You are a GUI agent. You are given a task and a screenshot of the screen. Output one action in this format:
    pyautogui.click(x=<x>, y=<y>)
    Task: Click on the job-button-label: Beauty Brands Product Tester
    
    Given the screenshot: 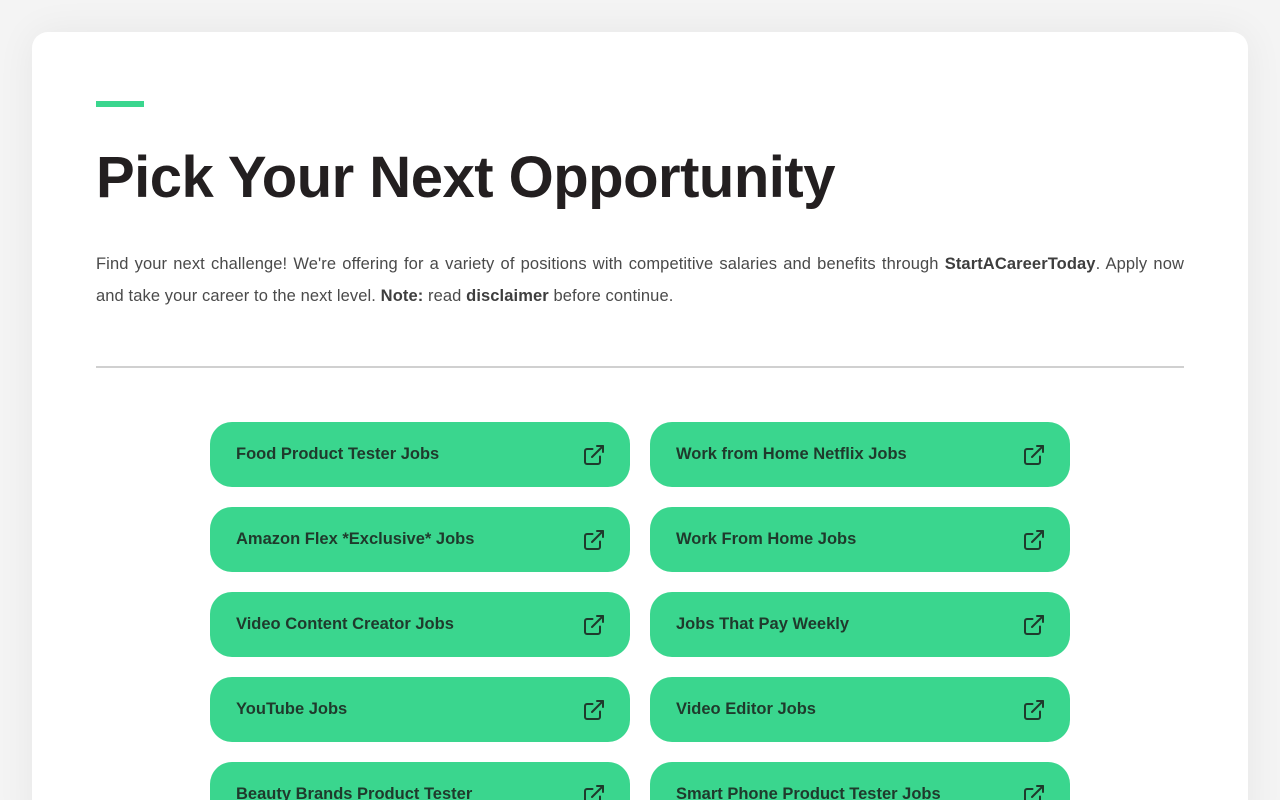 What is the action you would take?
    pyautogui.click(x=354, y=792)
    